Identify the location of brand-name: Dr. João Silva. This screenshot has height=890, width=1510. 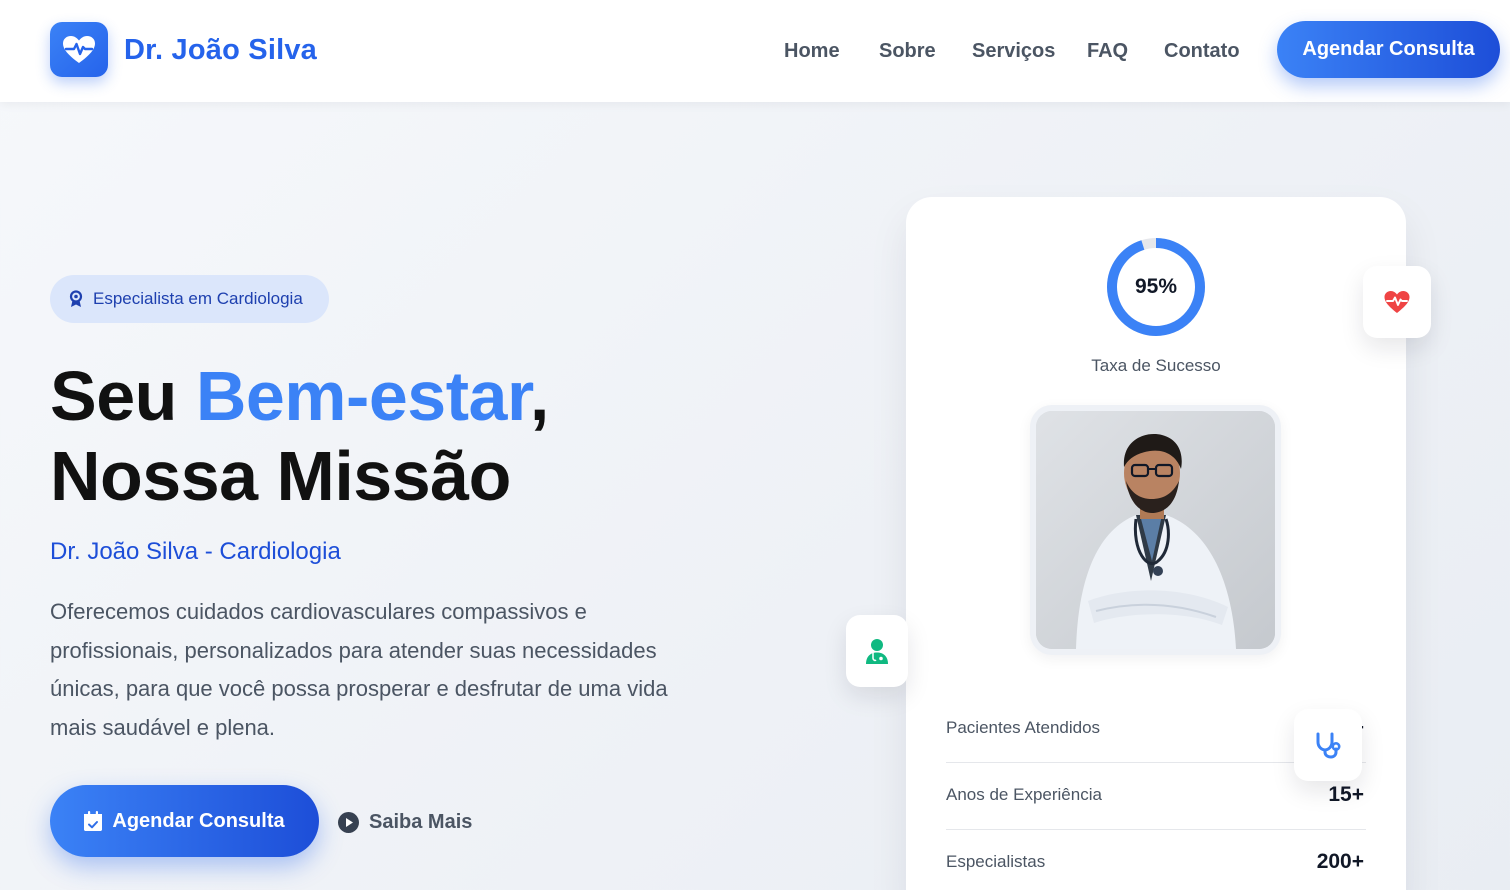
(220, 50).